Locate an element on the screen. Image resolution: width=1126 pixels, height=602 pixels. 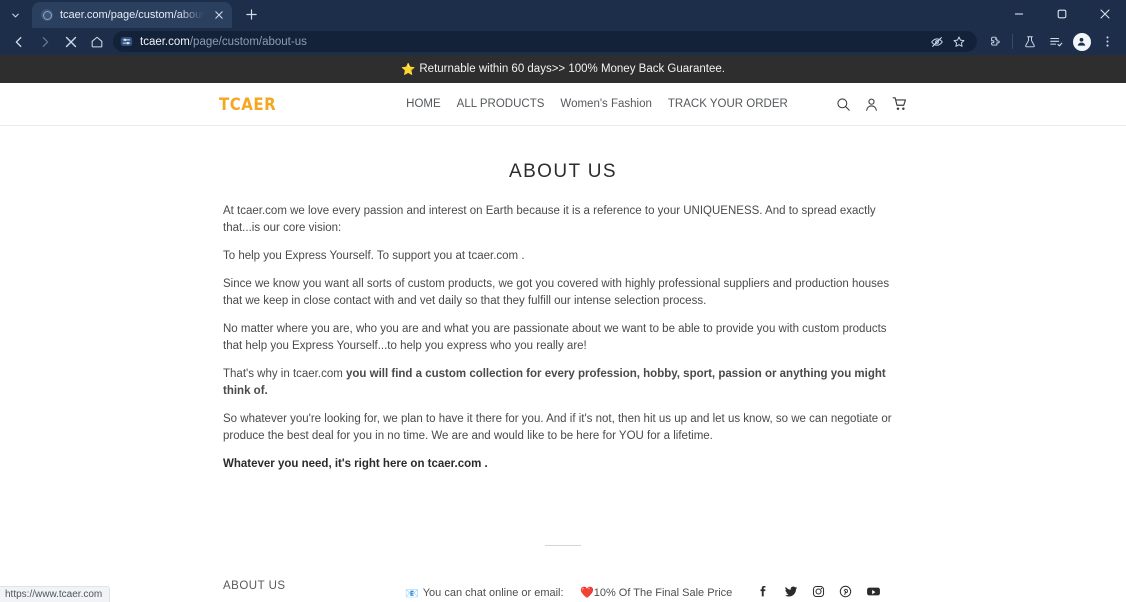
browser-tab: tcaer.com/page/custom/about is located at coordinates (132, 15).